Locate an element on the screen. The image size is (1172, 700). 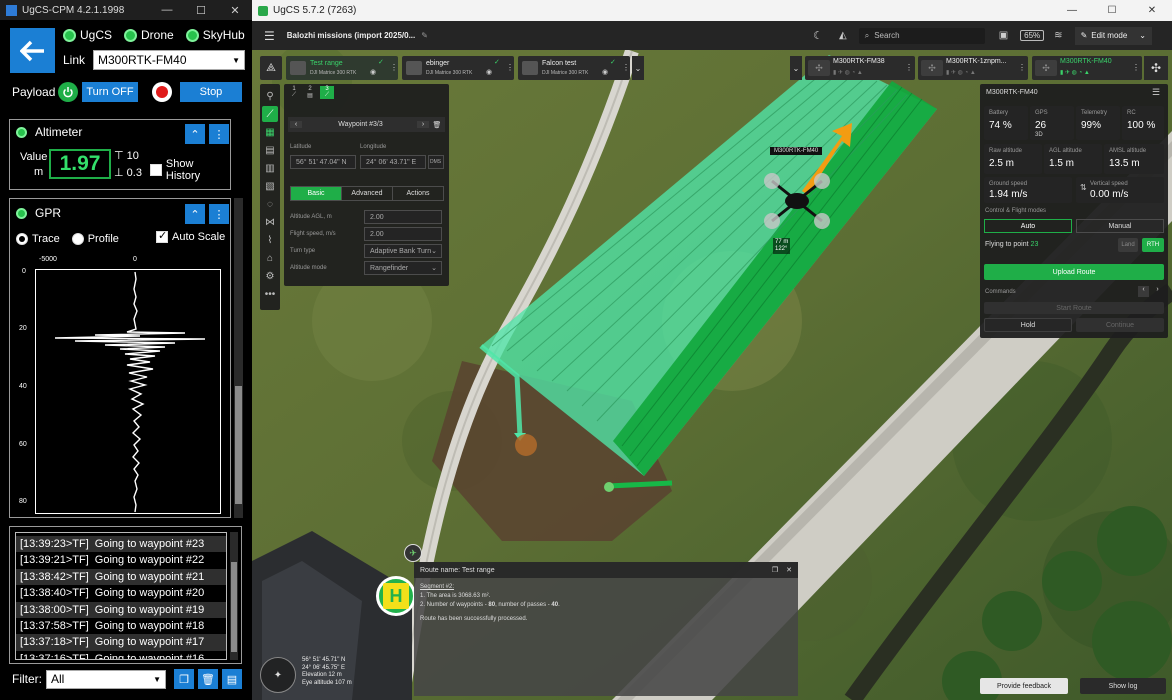
start-route-button: Start Route is located at coordinates (1074, 308).